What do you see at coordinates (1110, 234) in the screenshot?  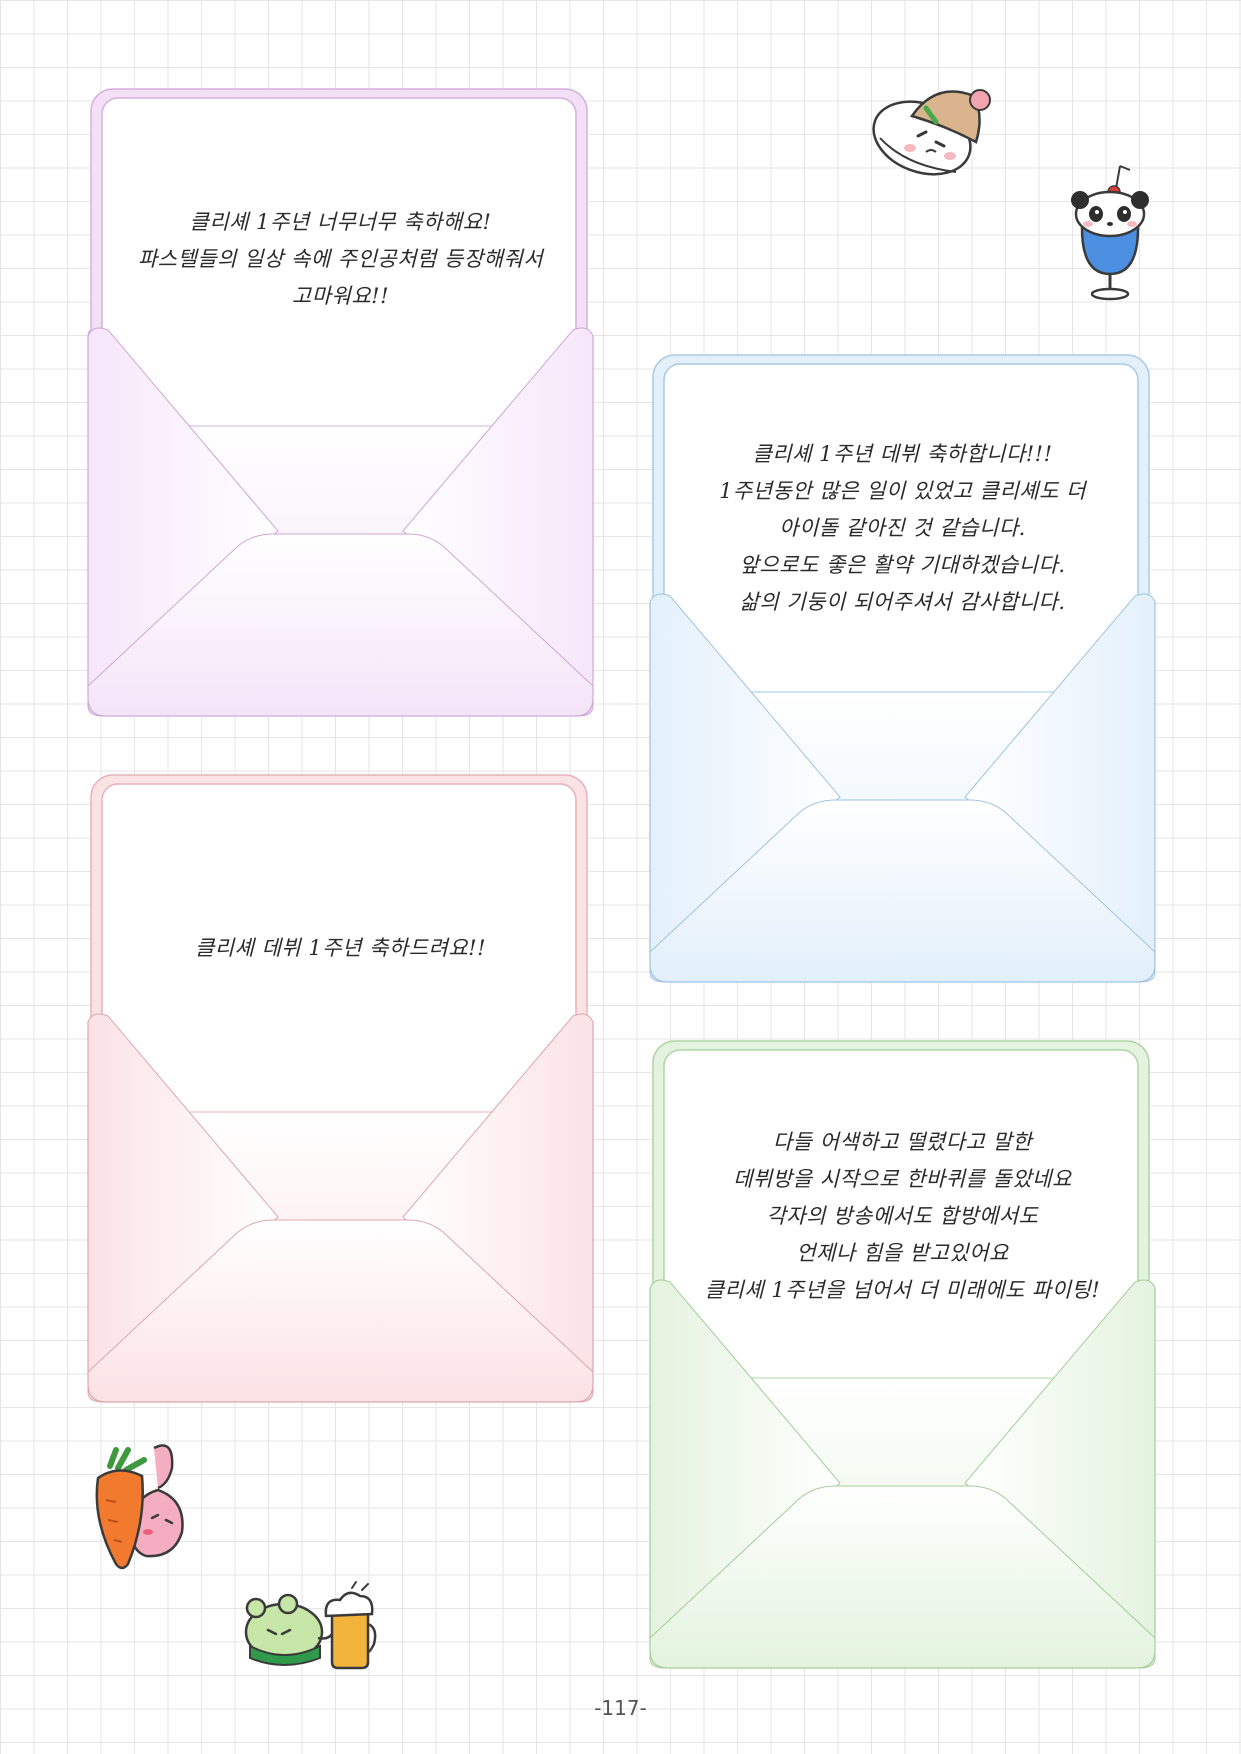 I see `panda-ice-cream-soda-icon` at bounding box center [1110, 234].